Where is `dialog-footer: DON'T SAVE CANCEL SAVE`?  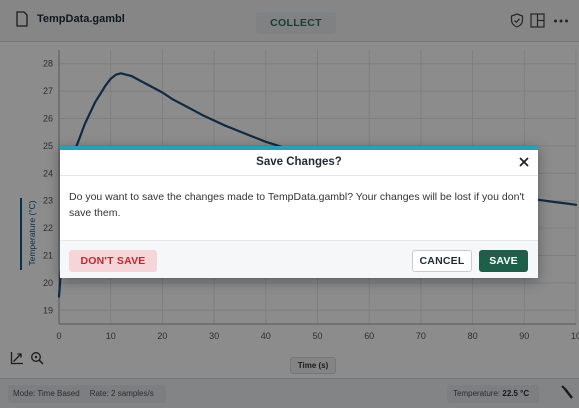
dialog-footer: DON'T SAVE CANCEL SAVE is located at coordinates (299, 259).